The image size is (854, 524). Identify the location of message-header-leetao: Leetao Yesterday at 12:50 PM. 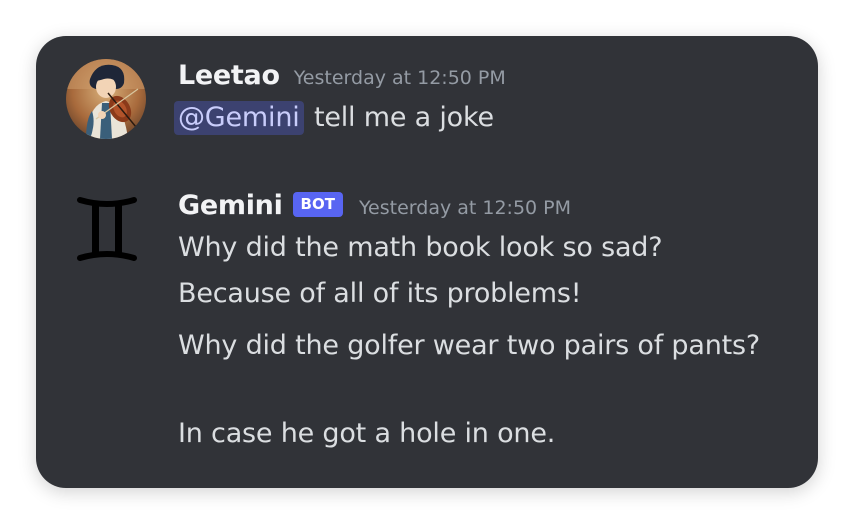
(342, 75).